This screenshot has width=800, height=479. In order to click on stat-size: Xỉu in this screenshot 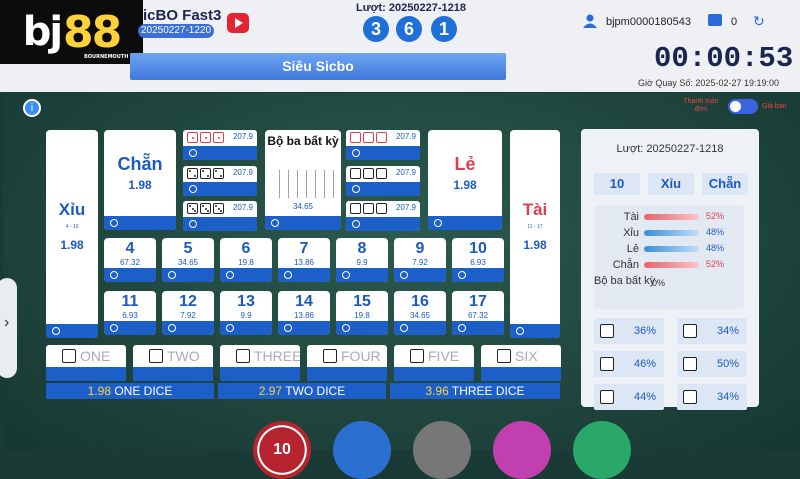, I will do `click(671, 184)`.